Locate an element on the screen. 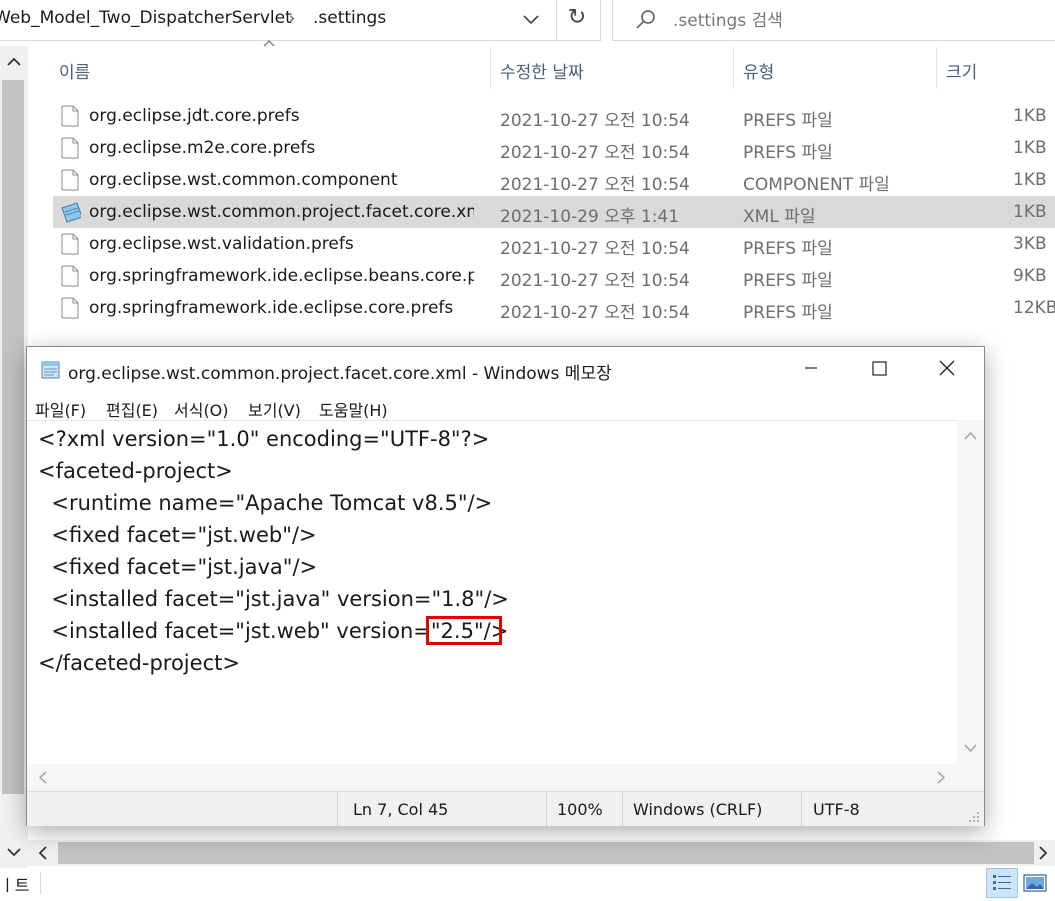  menu-view: 보기(V) is located at coordinates (274, 409).